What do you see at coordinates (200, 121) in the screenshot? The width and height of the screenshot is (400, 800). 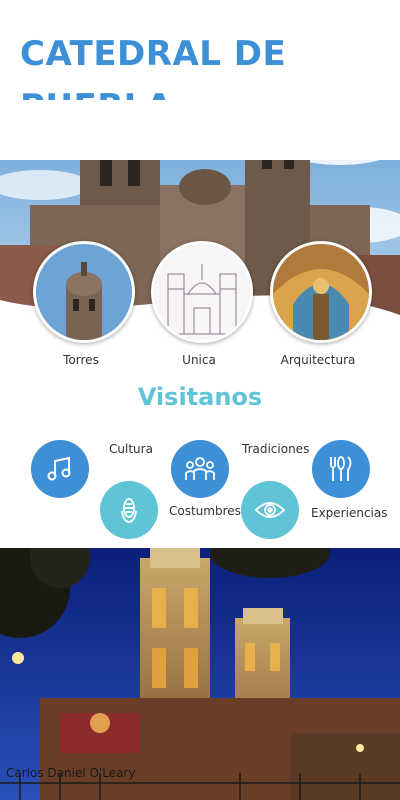 I see `wave-divider-top` at bounding box center [200, 121].